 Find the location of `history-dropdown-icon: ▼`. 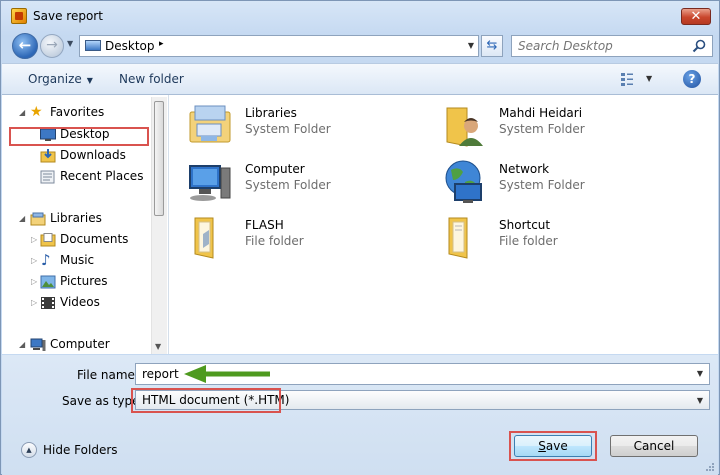

history-dropdown-icon: ▼ is located at coordinates (70, 43).